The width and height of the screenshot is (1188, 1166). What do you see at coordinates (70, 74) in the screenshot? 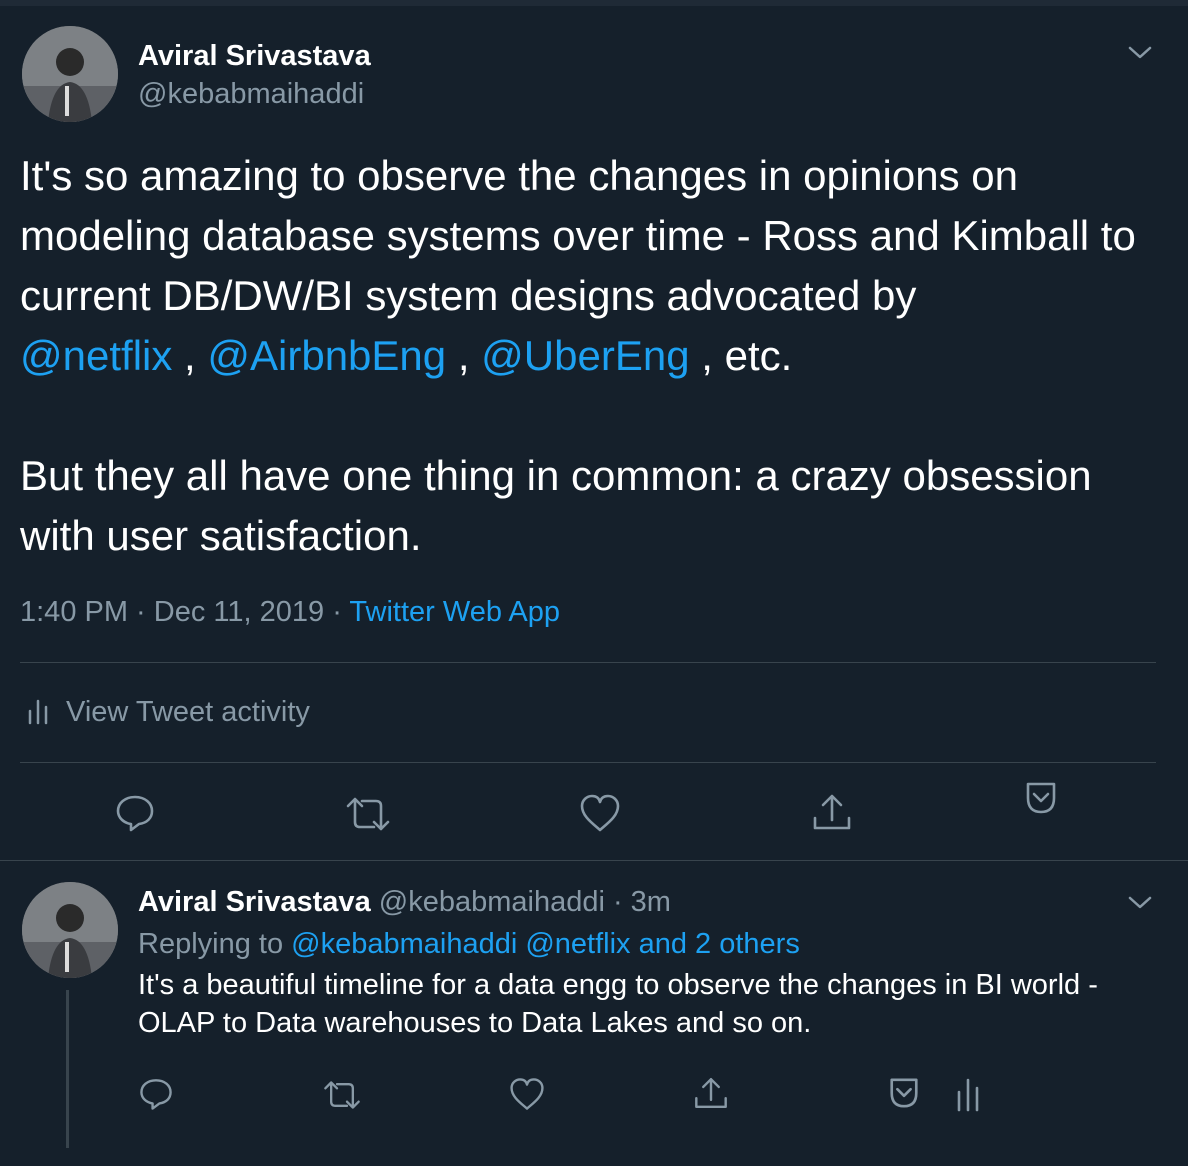
I see `avatar` at bounding box center [70, 74].